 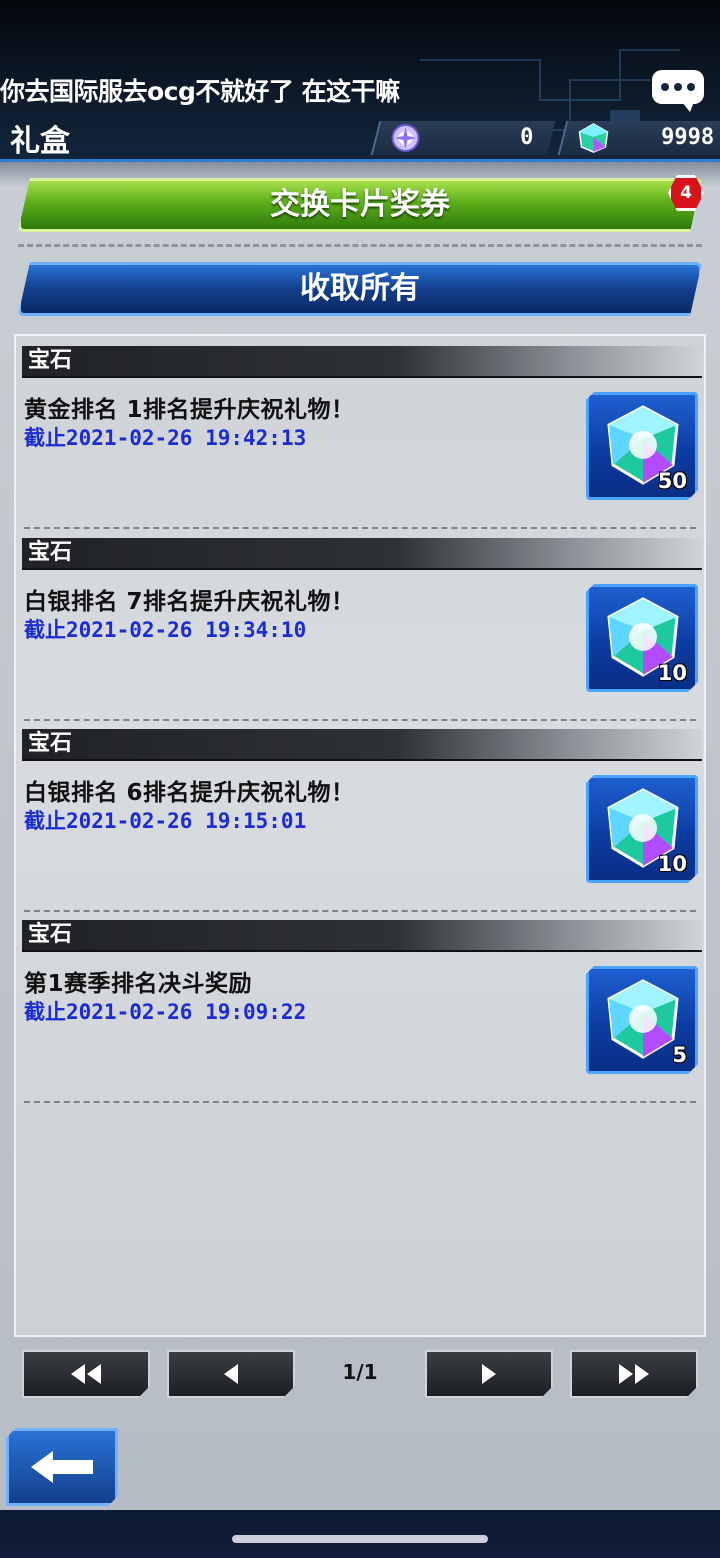 What do you see at coordinates (638, 139) in the screenshot?
I see `gem-currency: 9998` at bounding box center [638, 139].